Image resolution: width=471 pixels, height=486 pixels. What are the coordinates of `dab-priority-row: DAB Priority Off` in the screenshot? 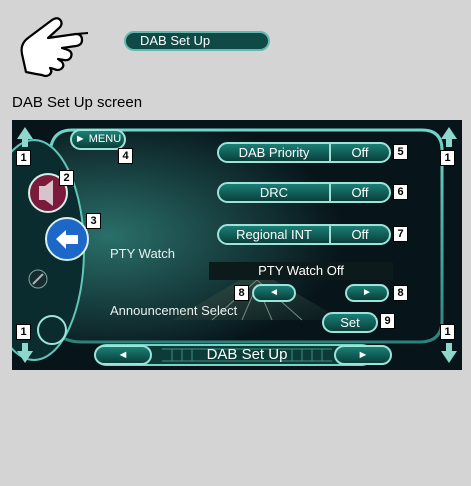 It's located at (304, 152).